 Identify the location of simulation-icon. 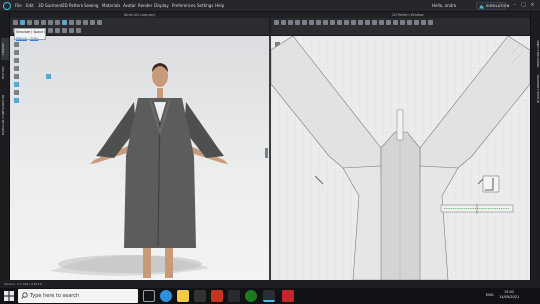
(481, 6).